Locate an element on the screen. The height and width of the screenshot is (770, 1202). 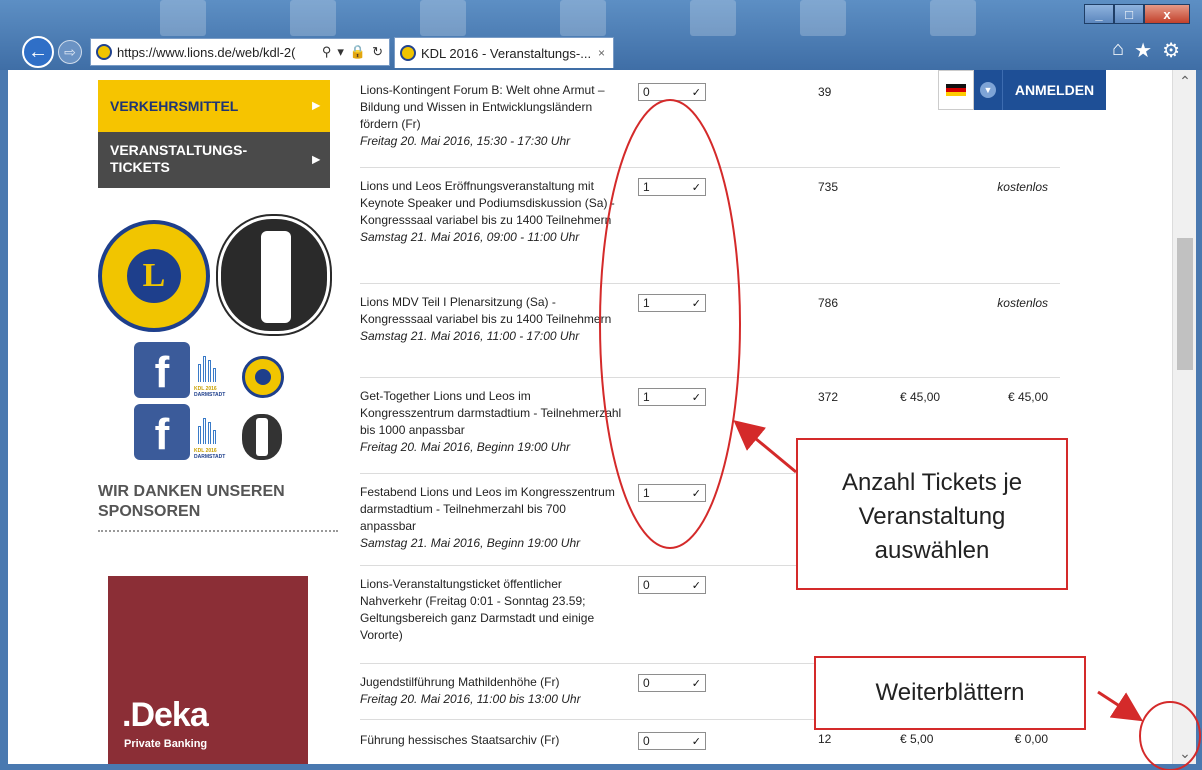
event-total: € 45,00 is located at coordinates (1027, 397).